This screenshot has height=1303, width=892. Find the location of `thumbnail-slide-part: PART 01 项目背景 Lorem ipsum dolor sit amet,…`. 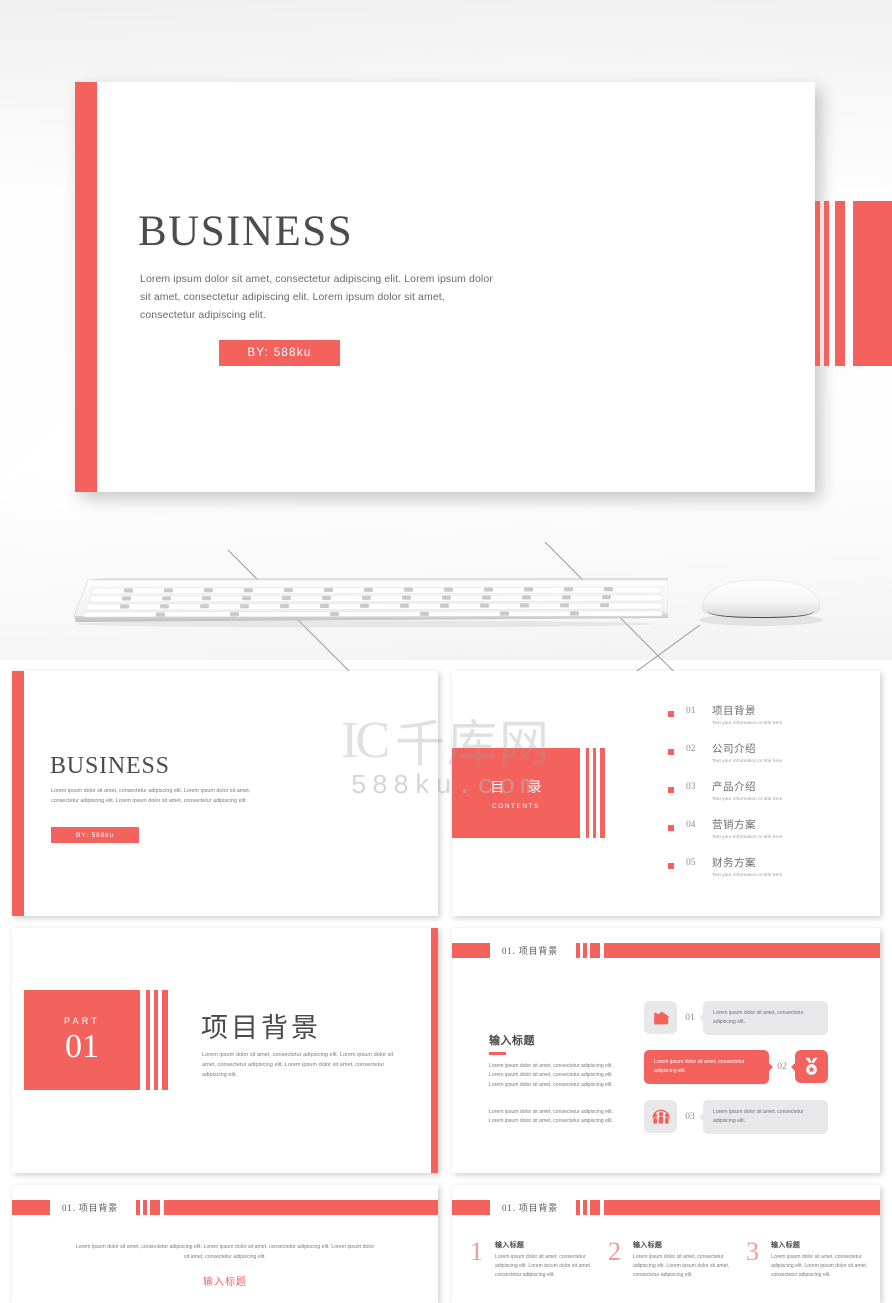

thumbnail-slide-part: PART 01 项目背景 Lorem ipsum dolor sit amet,… is located at coordinates (225, 1050).